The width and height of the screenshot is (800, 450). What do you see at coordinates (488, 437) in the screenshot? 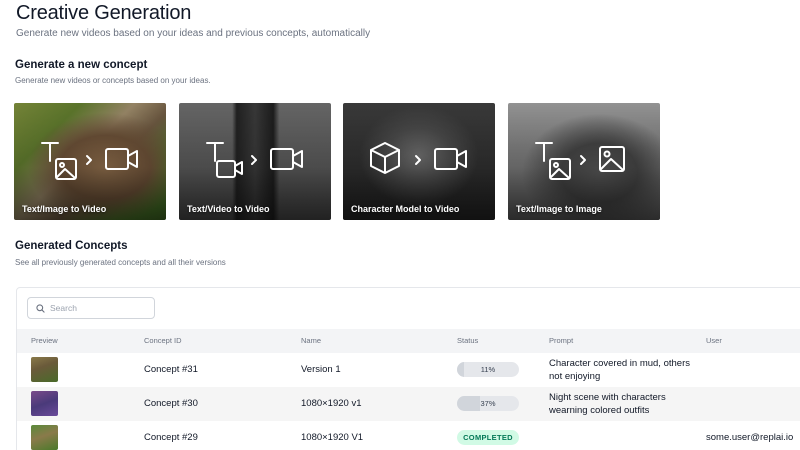
I see `status-badge: COMPLETED` at bounding box center [488, 437].